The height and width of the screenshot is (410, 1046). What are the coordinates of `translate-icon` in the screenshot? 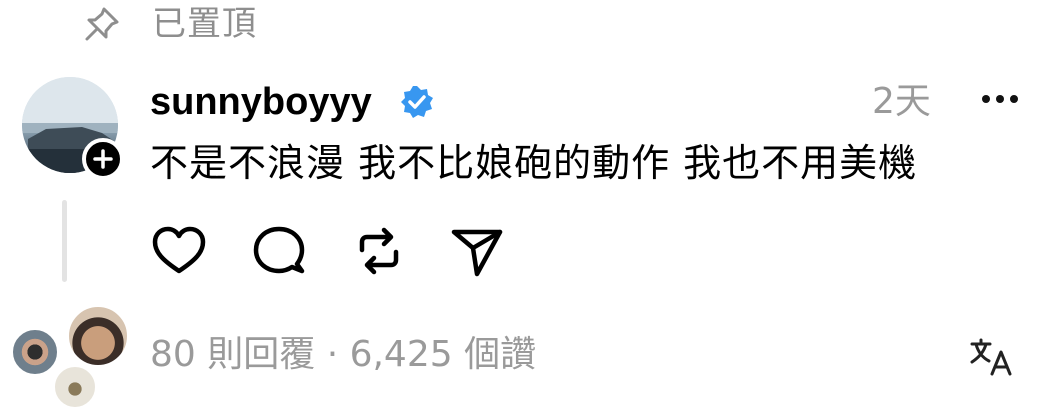 It's located at (991, 357).